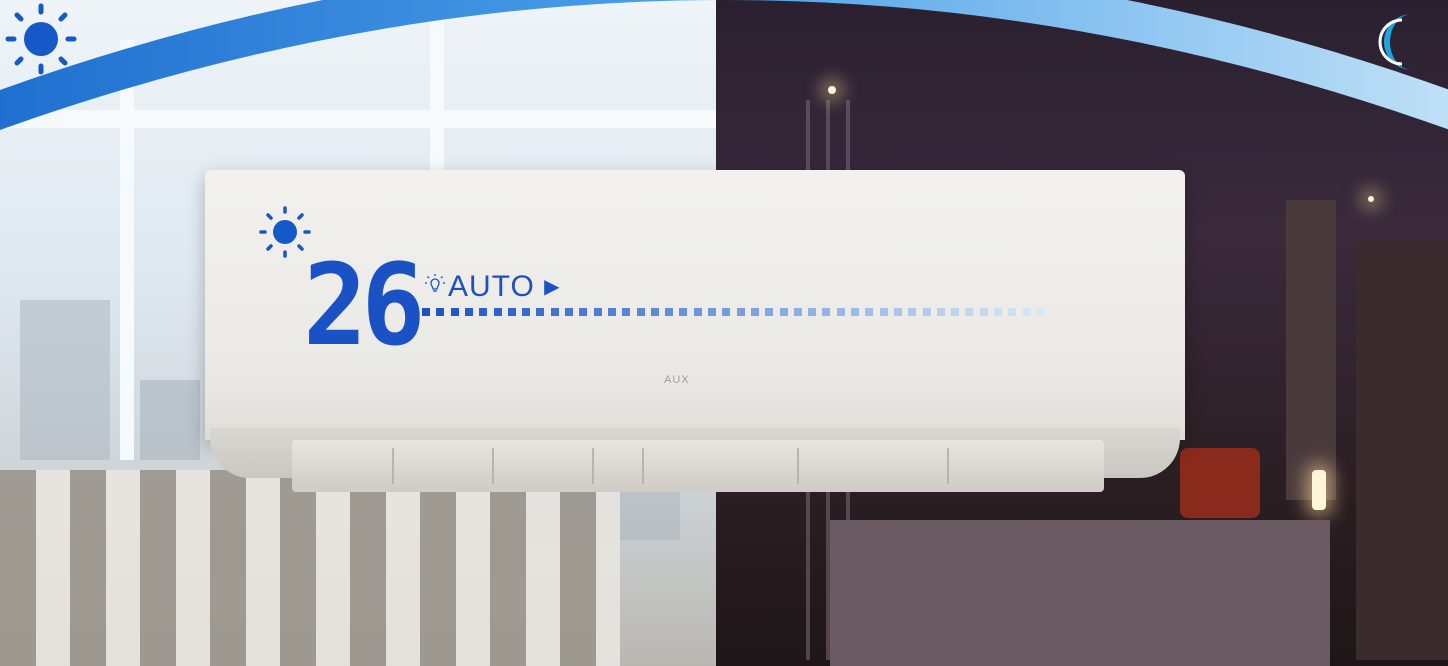 This screenshot has width=1448, height=666. What do you see at coordinates (1080, 593) in the screenshot?
I see `bed` at bounding box center [1080, 593].